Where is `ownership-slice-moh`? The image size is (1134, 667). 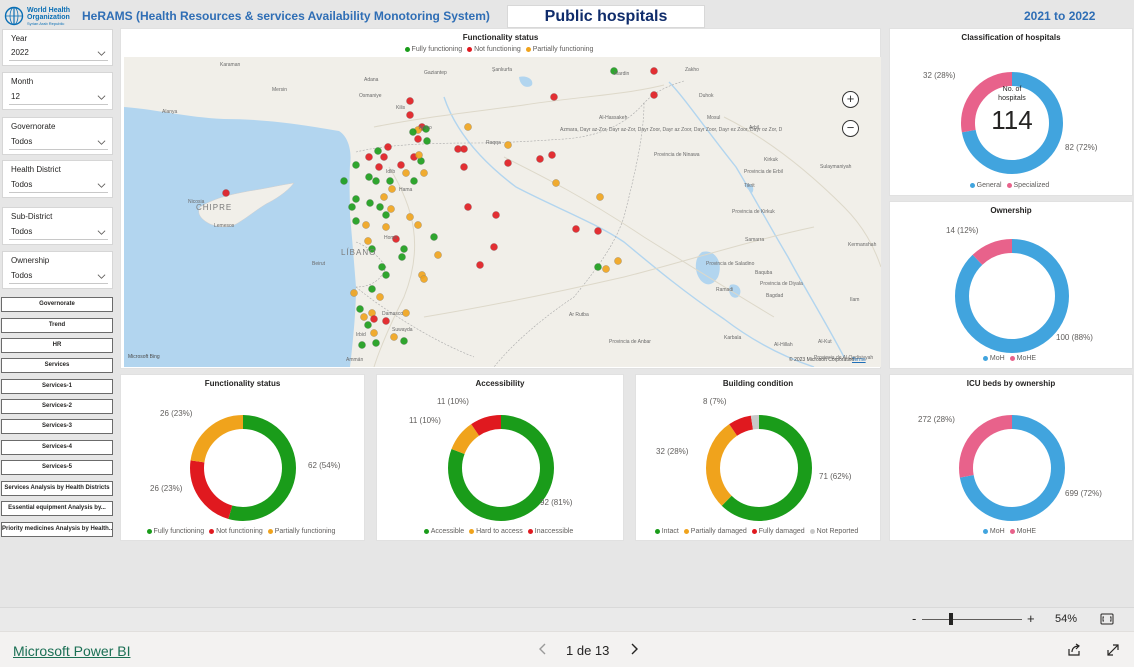 ownership-slice-moh is located at coordinates (1012, 296).